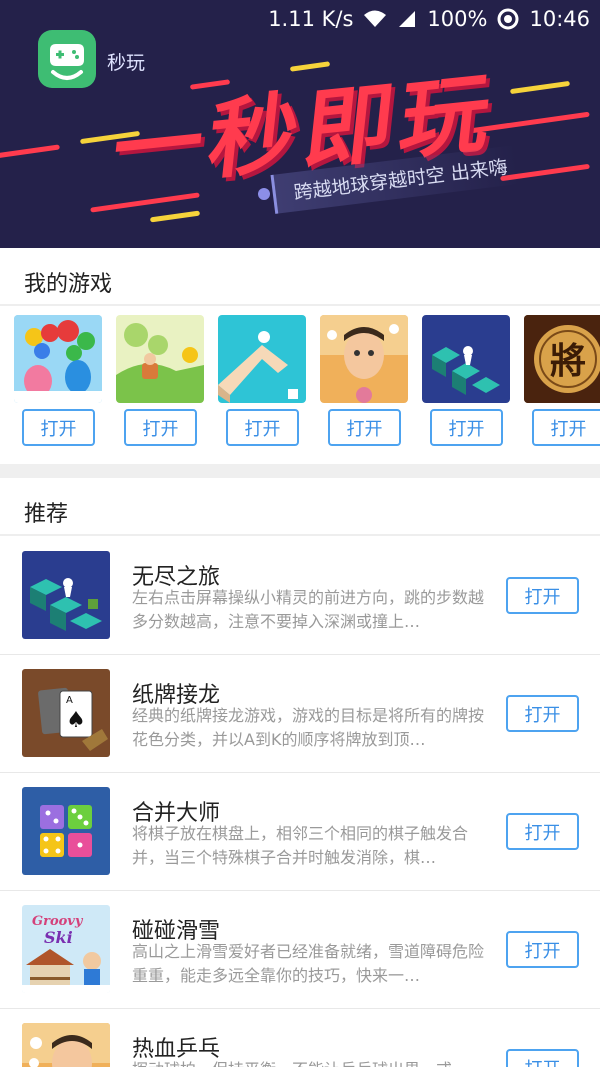 This screenshot has height=1067, width=600. I want to click on island-adventure-icon, so click(160, 359).